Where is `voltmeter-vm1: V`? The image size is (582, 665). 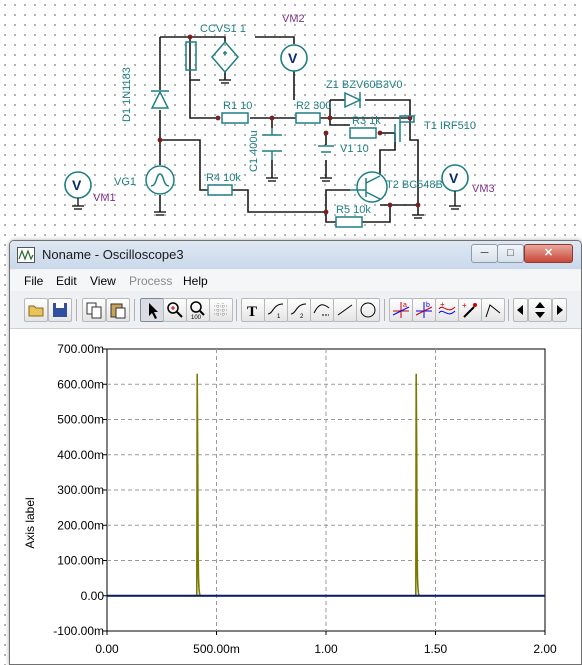
voltmeter-vm1: V is located at coordinates (78, 188).